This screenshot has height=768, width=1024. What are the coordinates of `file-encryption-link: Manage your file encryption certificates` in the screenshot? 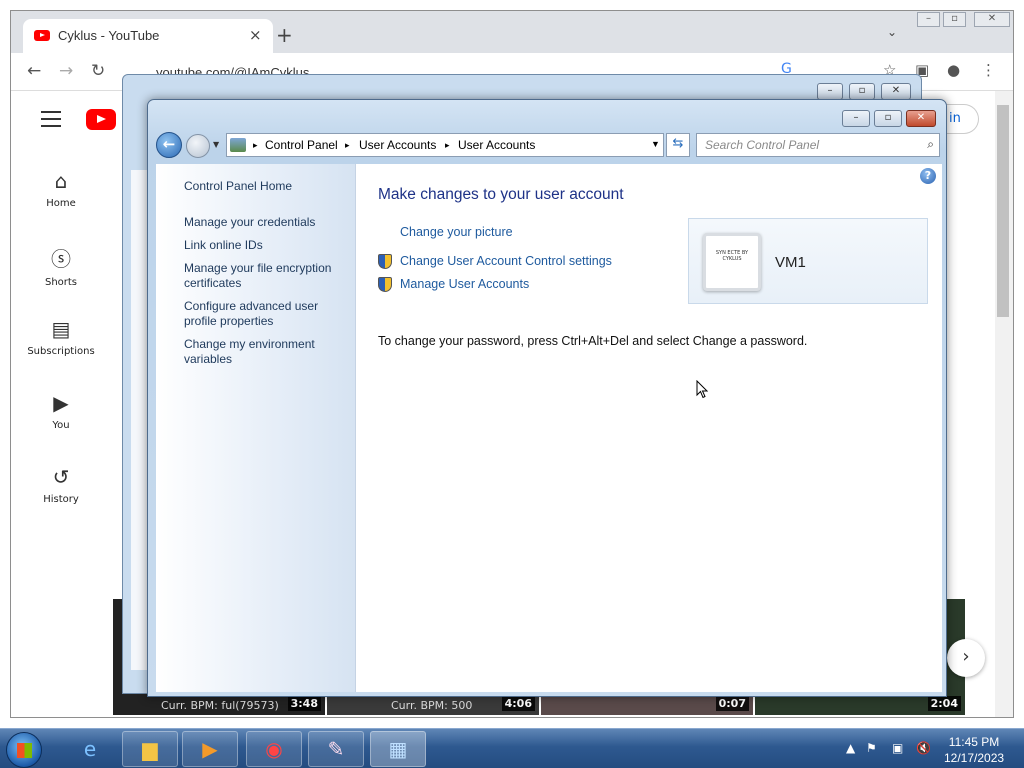 It's located at (266, 276).